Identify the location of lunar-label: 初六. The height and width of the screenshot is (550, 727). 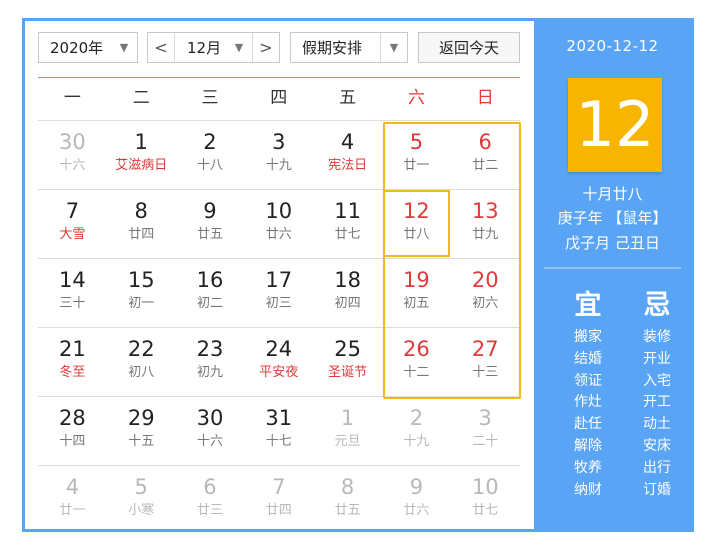
(485, 303).